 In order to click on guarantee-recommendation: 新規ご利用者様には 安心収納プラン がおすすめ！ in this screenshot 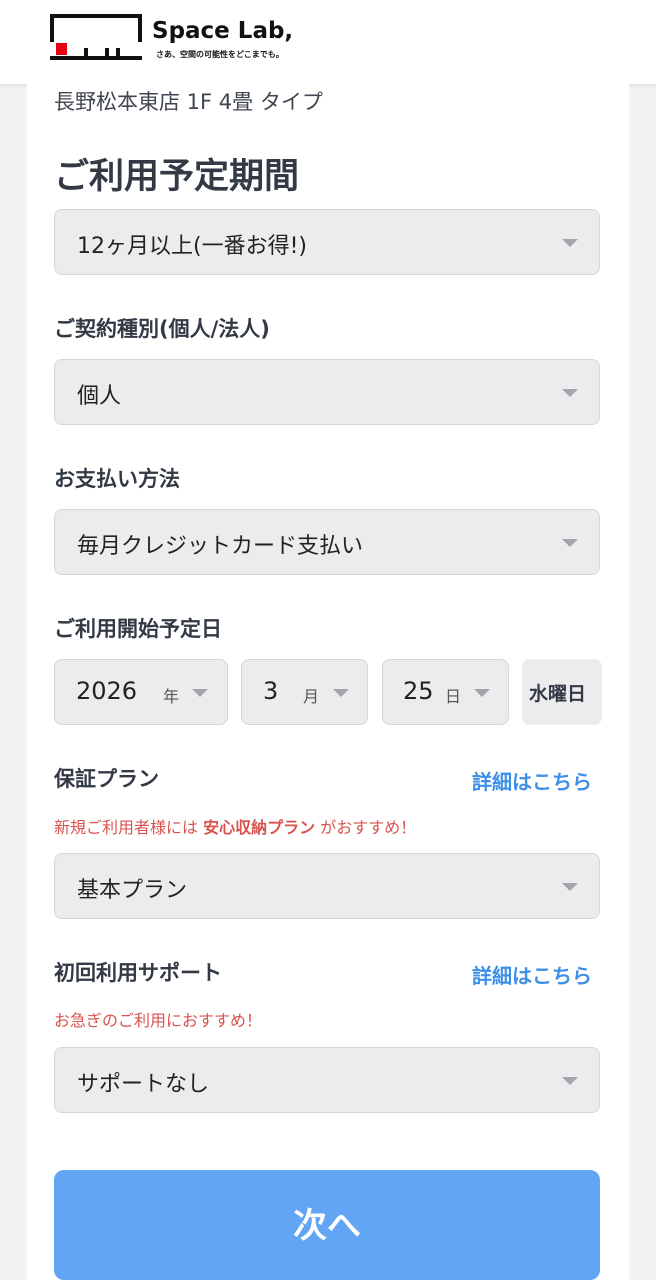, I will do `click(235, 826)`.